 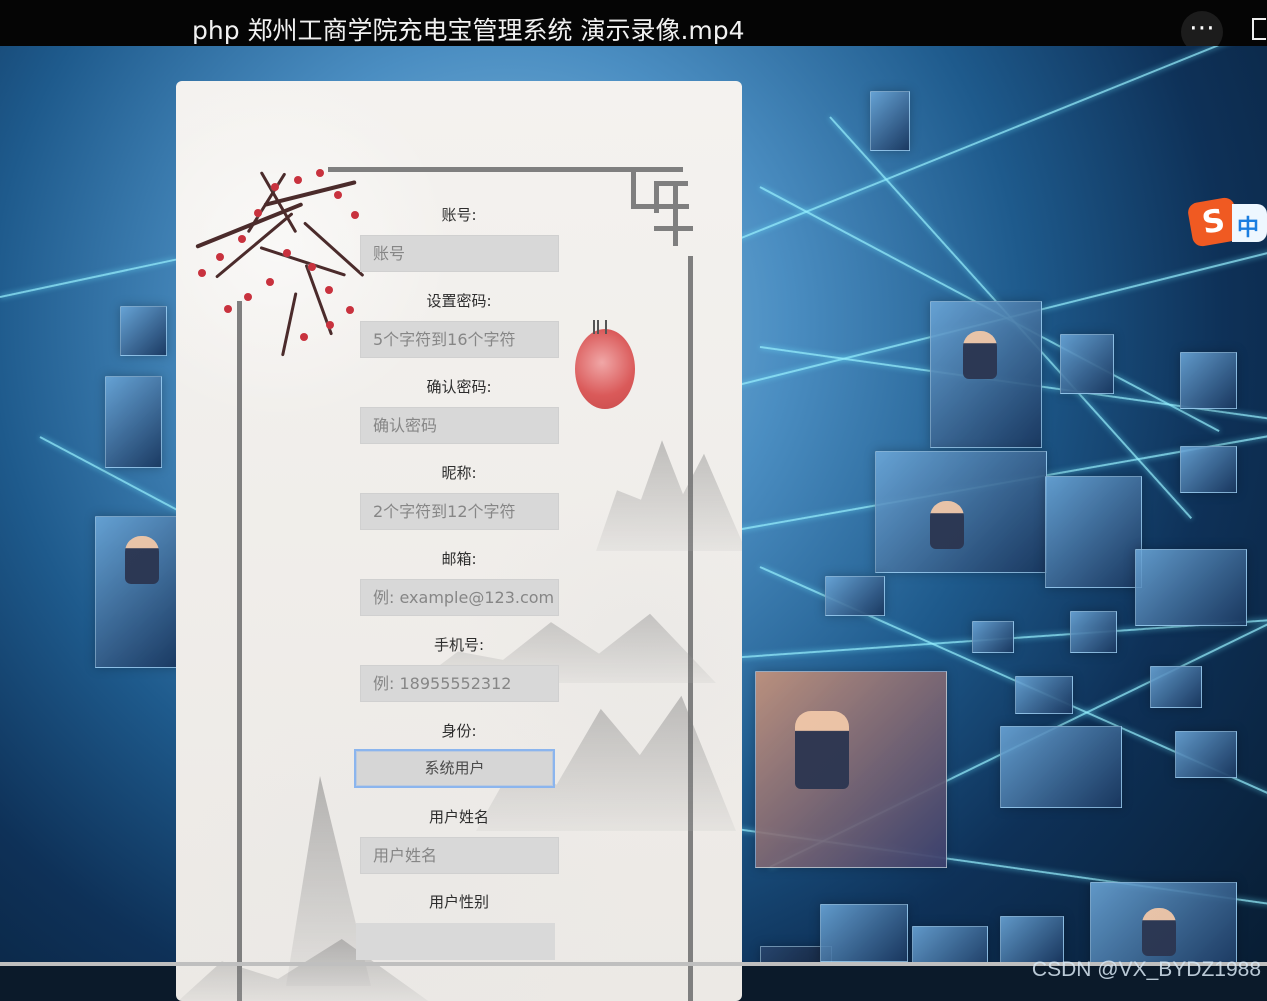 What do you see at coordinates (459, 559) in the screenshot?
I see `email-label: 邮箱:` at bounding box center [459, 559].